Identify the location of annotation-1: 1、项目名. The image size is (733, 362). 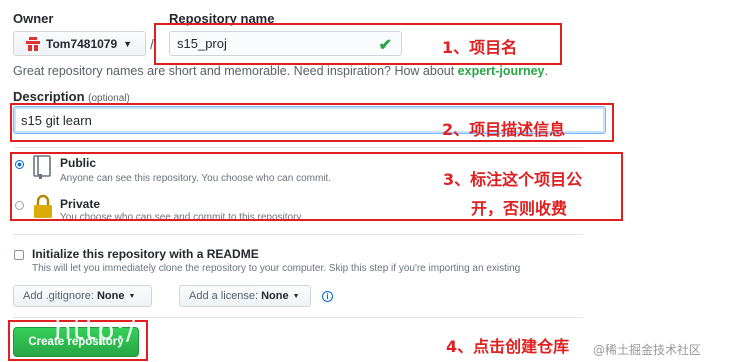
(480, 47).